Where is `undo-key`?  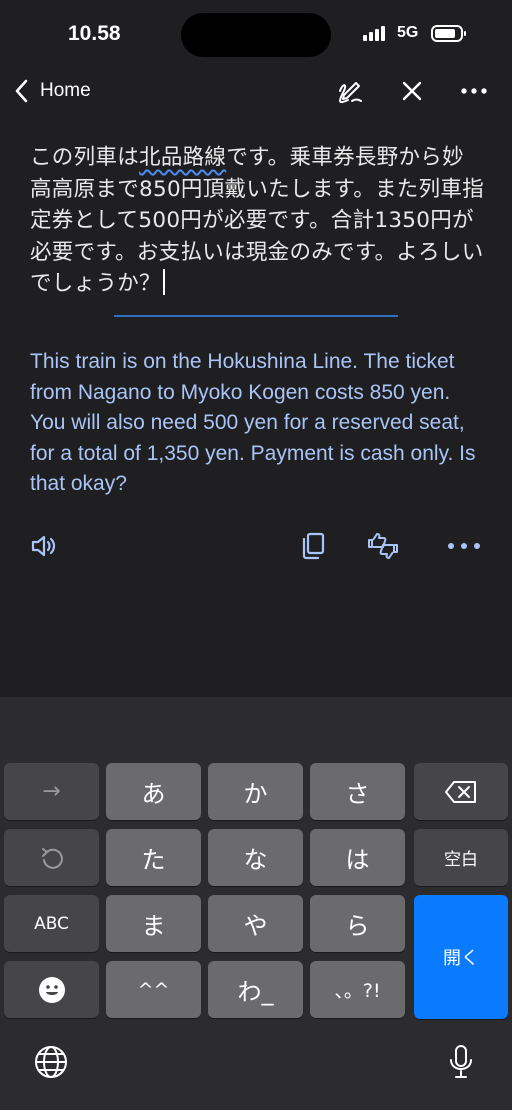 undo-key is located at coordinates (51, 857).